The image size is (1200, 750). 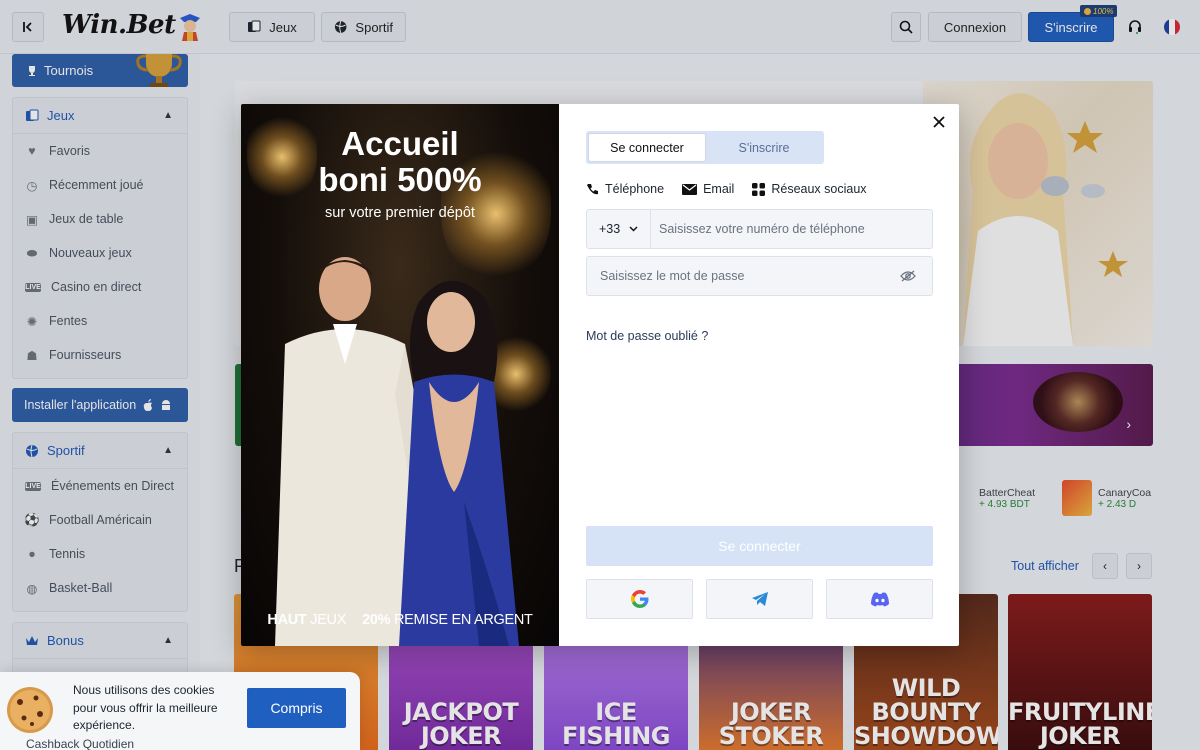 What do you see at coordinates (750, 276) in the screenshot?
I see `password-input: Saisissez le mot de passe` at bounding box center [750, 276].